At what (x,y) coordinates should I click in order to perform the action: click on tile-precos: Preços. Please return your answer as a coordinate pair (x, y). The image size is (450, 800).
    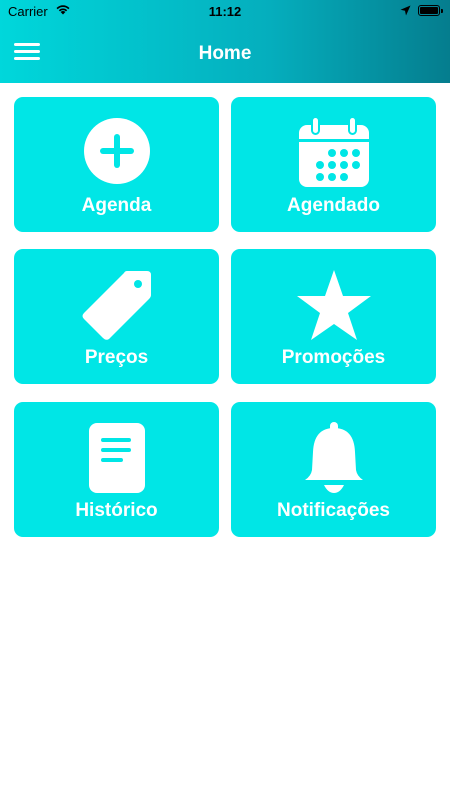
    Looking at the image, I should click on (116, 316).